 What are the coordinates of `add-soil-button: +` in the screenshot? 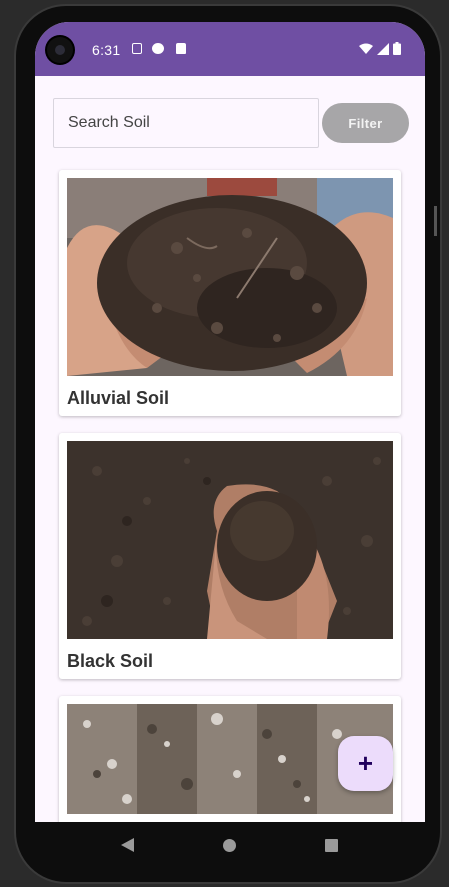 It's located at (365, 763).